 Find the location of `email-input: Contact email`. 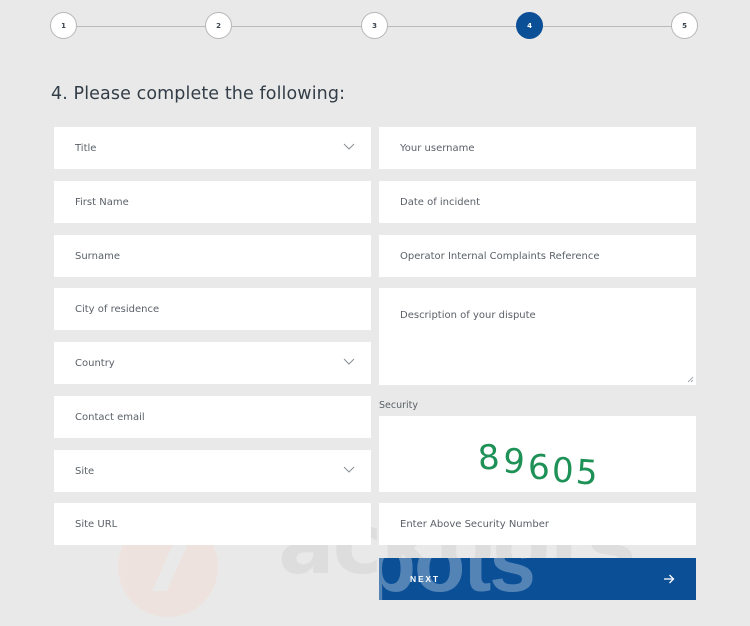

email-input: Contact email is located at coordinates (212, 417).